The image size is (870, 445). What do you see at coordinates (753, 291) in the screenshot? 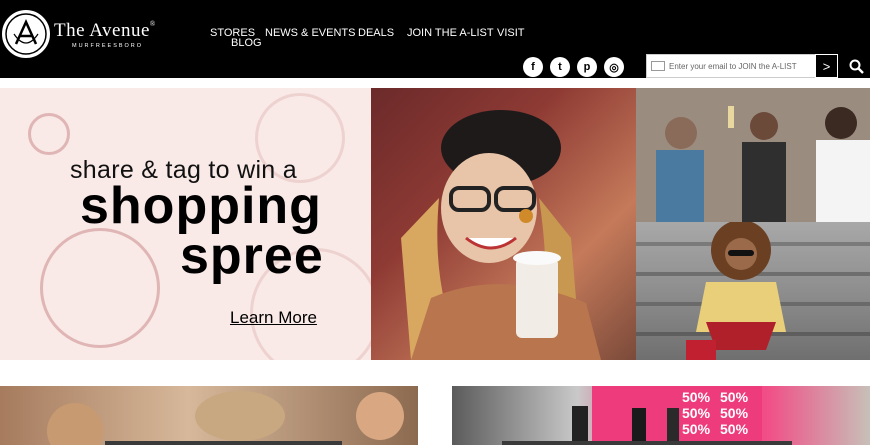
I see `hero-photo-girl-sunglasses` at bounding box center [753, 291].